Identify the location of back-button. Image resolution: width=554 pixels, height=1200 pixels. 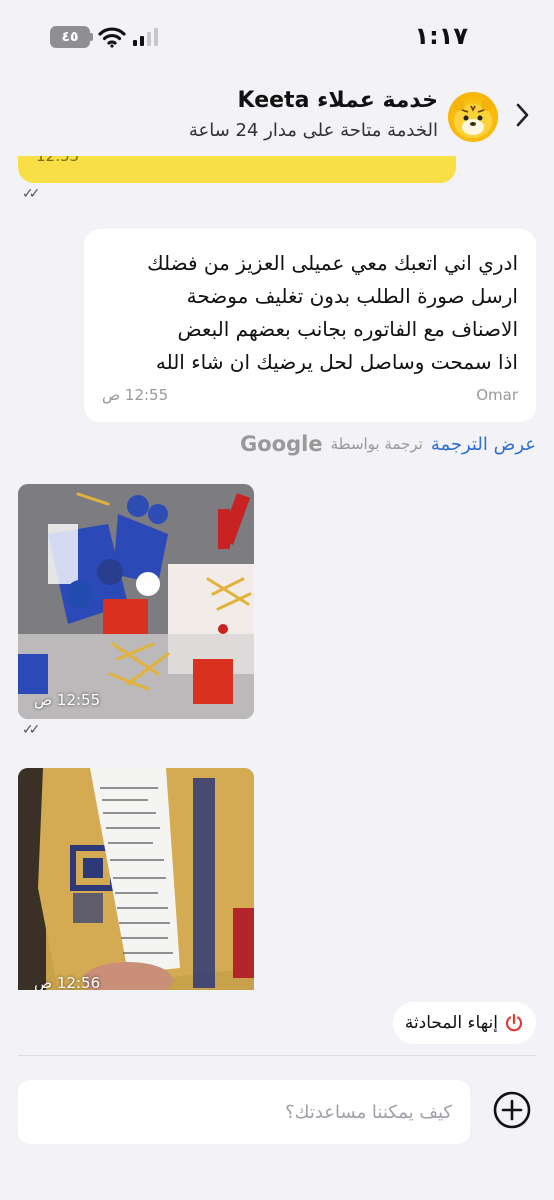
(522, 115).